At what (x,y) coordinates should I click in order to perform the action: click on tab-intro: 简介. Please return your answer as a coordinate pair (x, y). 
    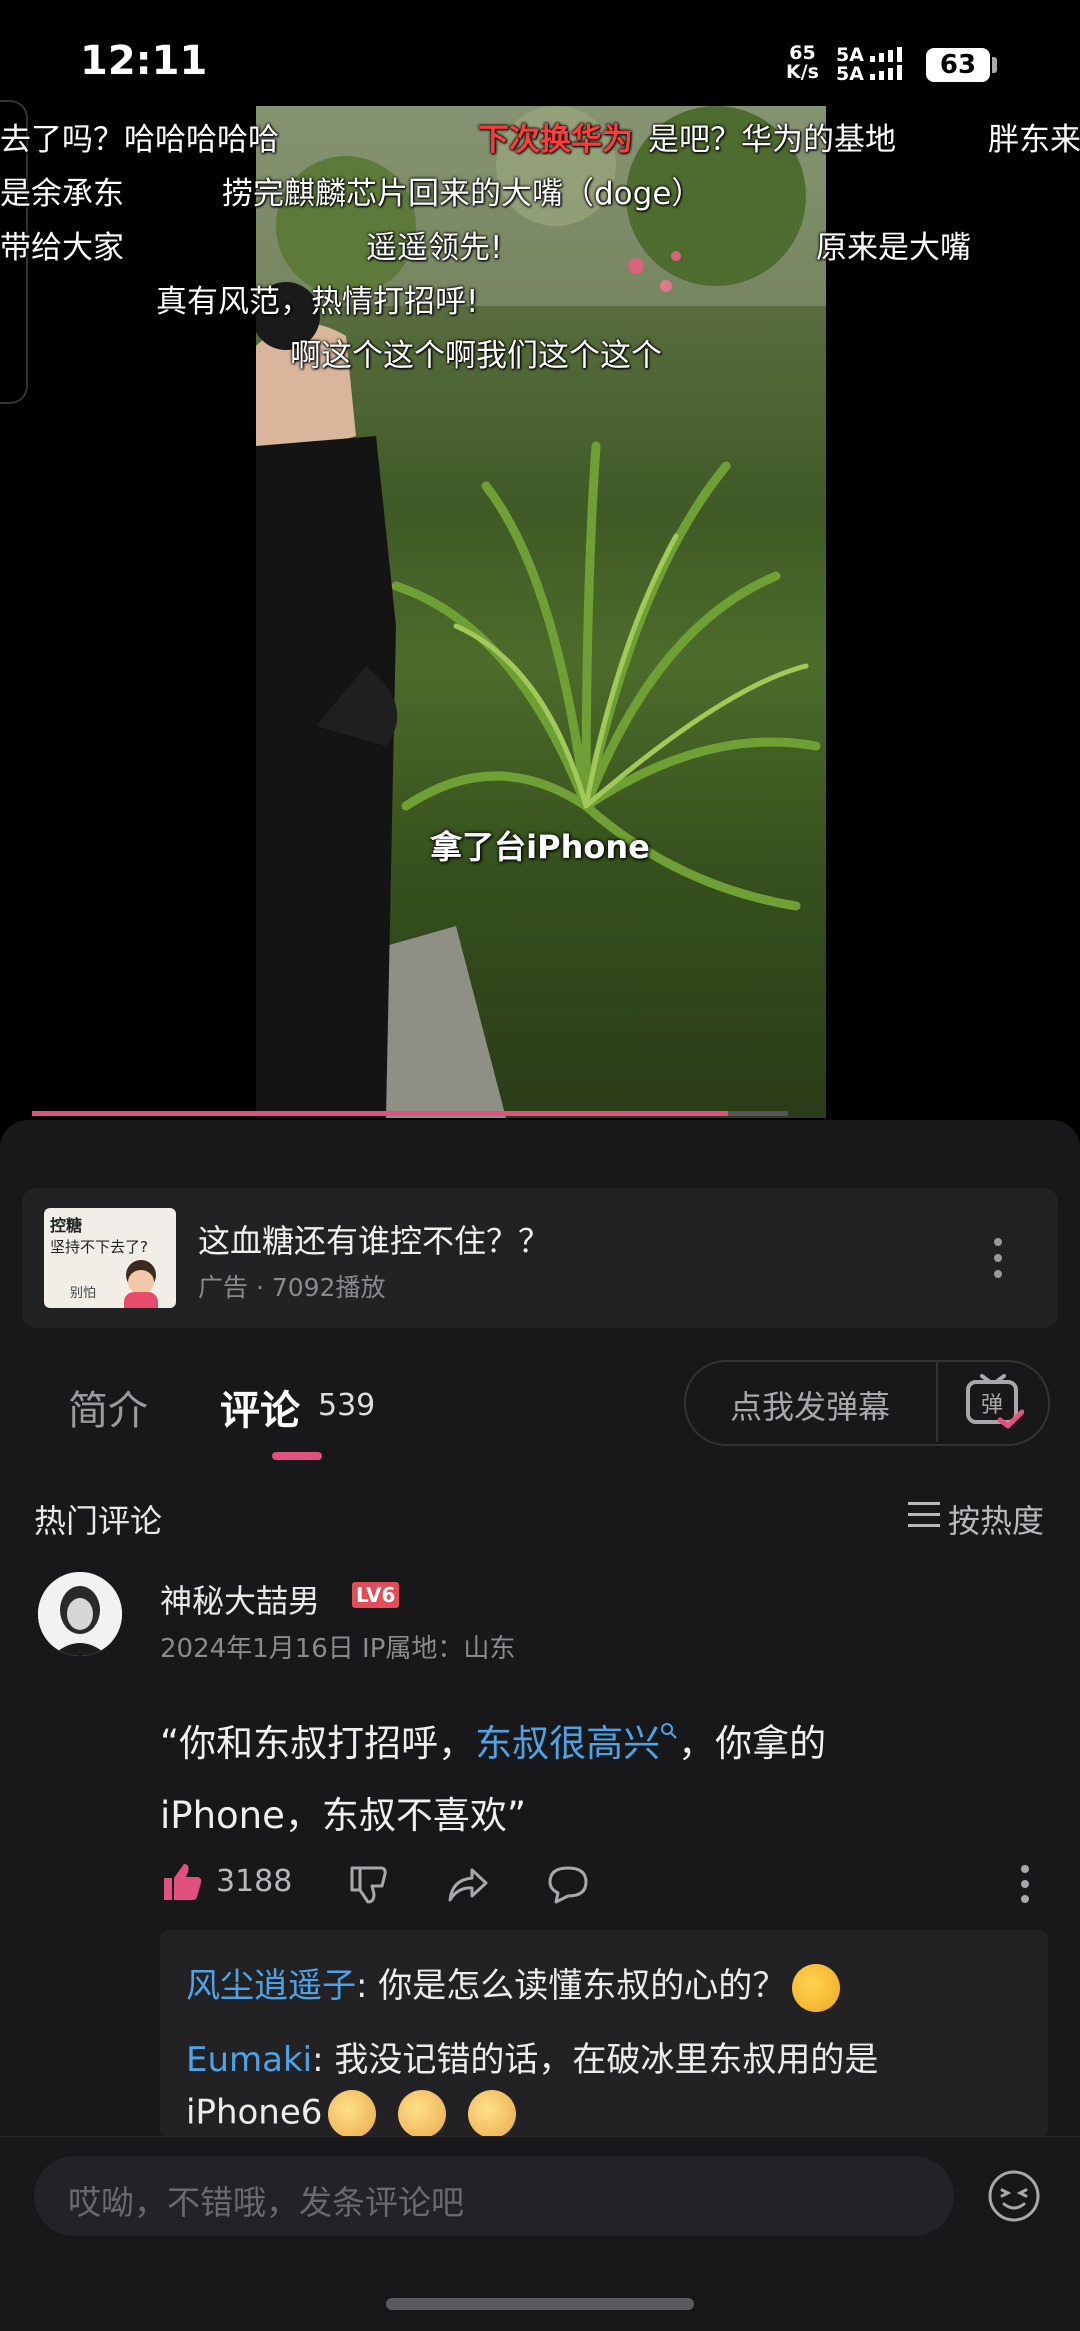
    Looking at the image, I should click on (108, 1407).